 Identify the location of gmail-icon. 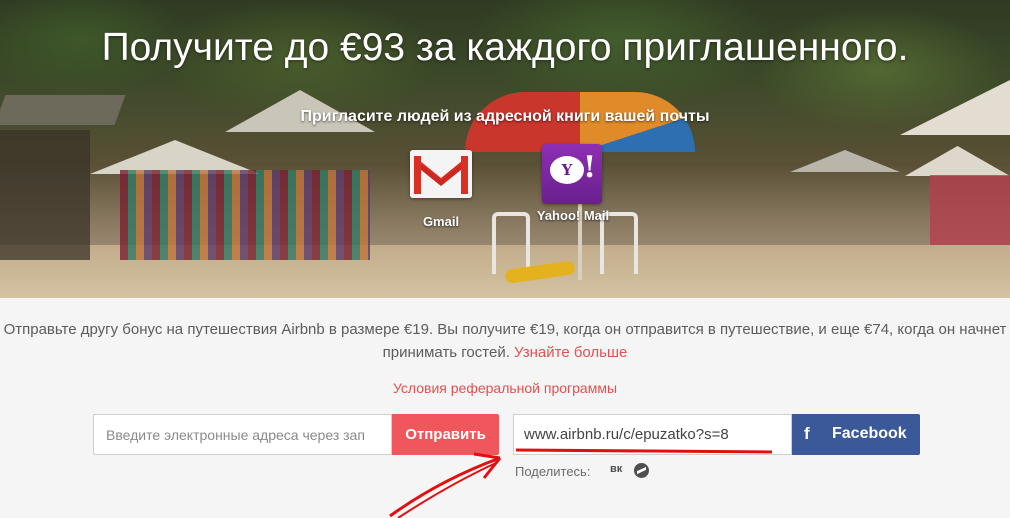
(441, 180).